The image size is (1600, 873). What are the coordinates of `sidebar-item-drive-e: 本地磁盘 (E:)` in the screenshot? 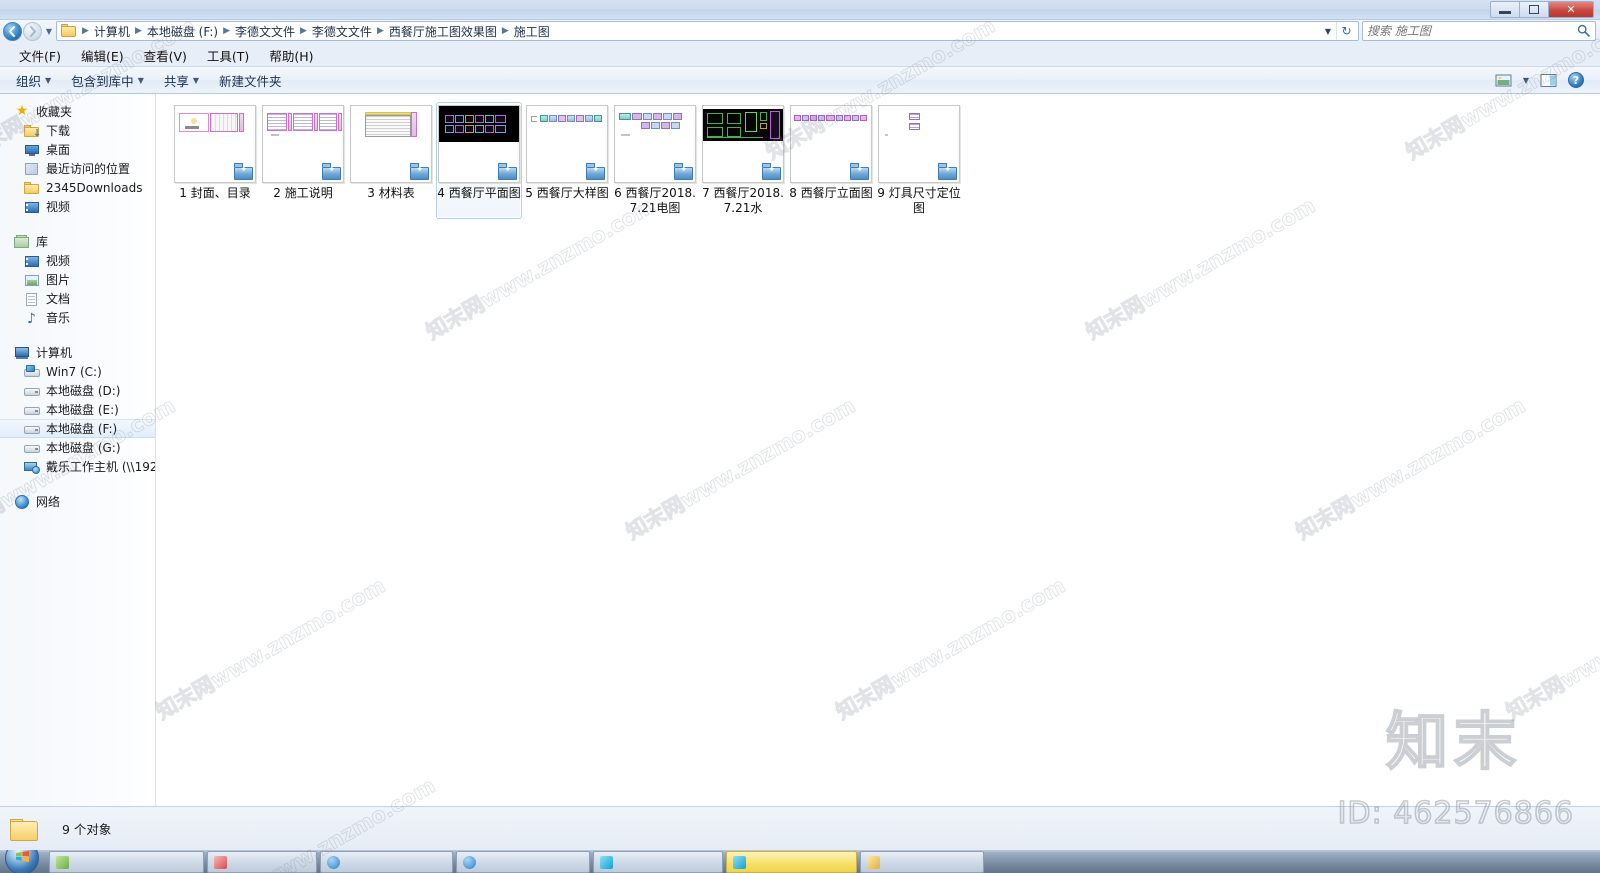 It's located at (77, 409).